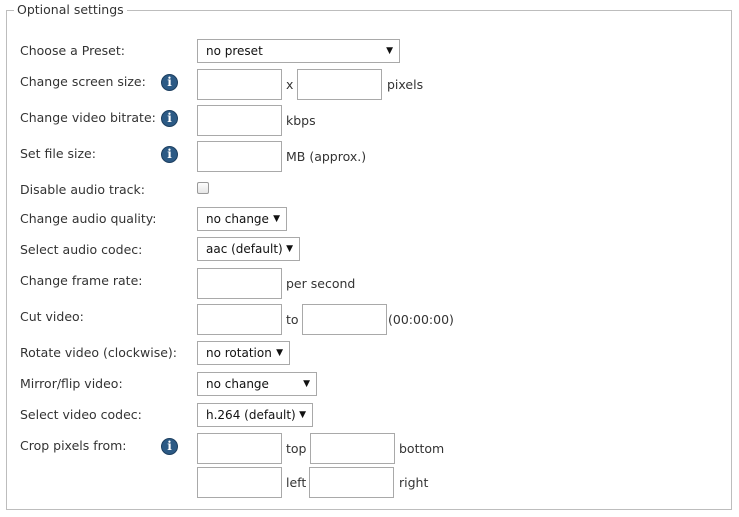 The width and height of the screenshot is (739, 517). Describe the element at coordinates (239, 283) in the screenshot. I see `frame-rate-input` at that location.